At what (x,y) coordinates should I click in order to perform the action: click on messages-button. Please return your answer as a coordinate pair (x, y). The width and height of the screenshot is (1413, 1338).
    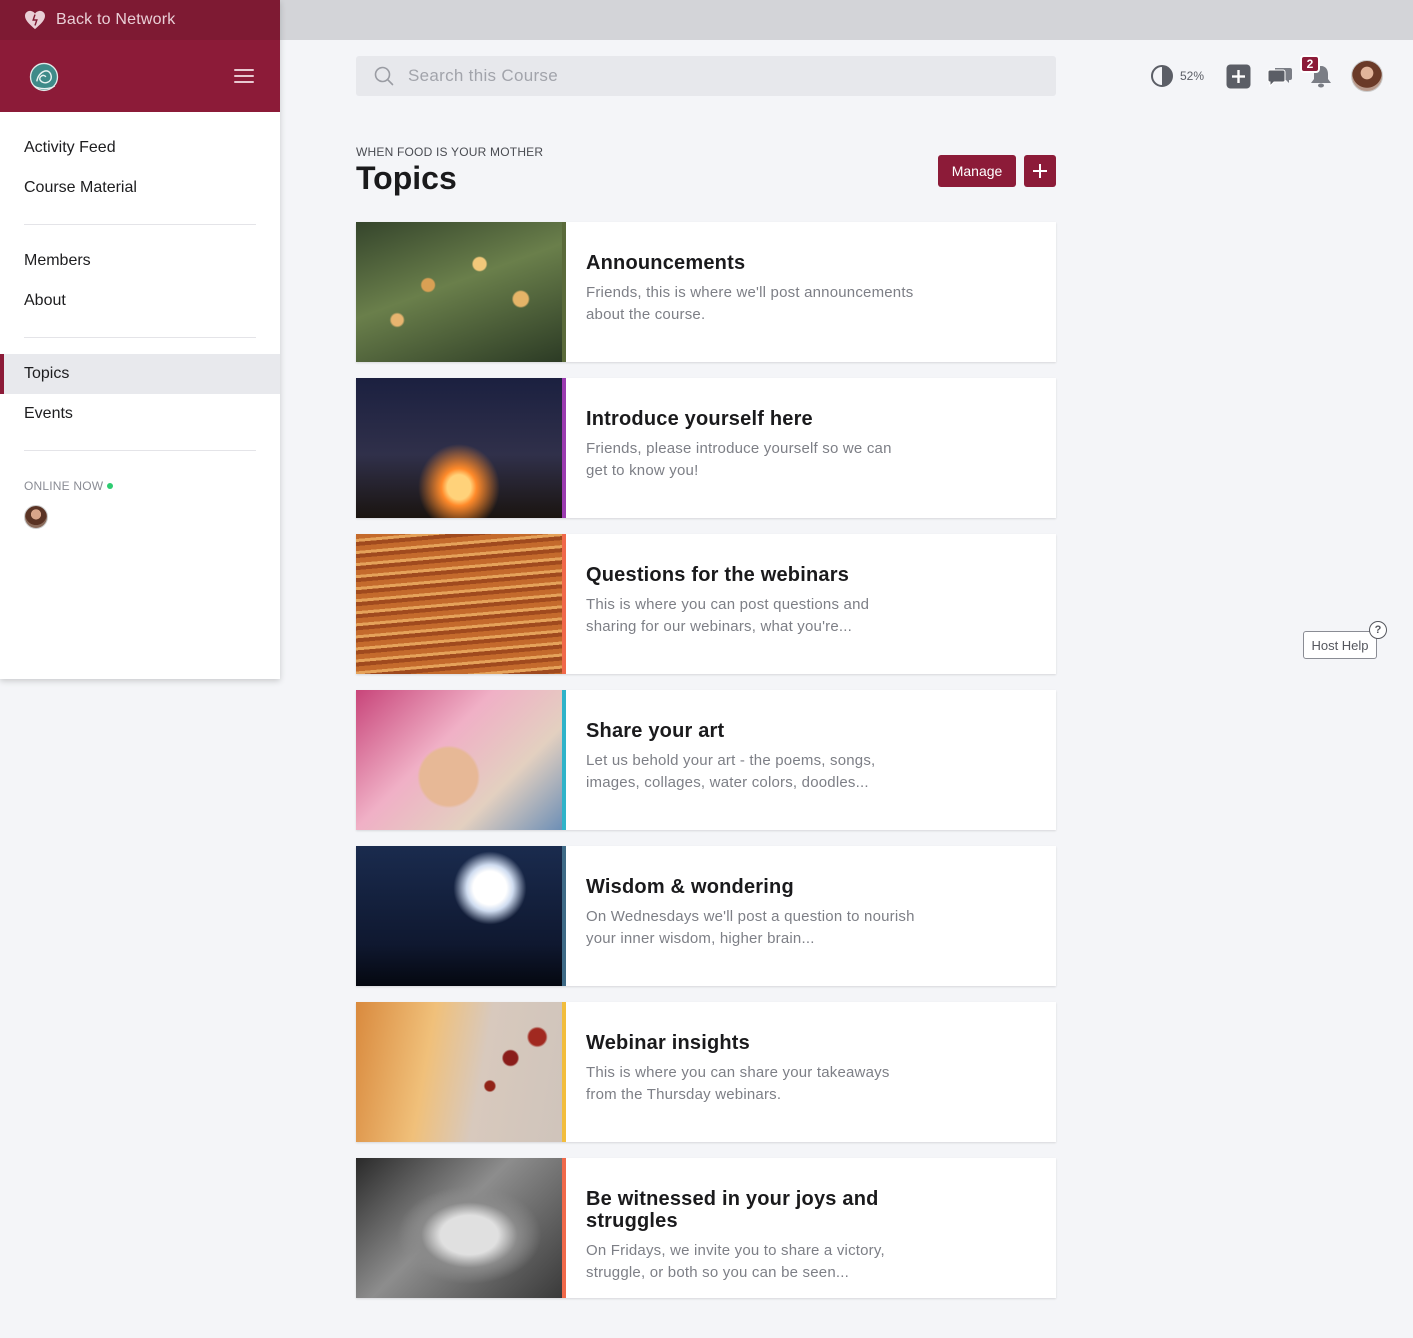
    Looking at the image, I should click on (1280, 76).